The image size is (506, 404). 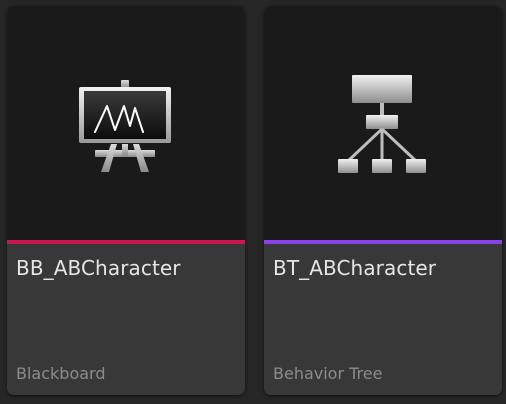 What do you see at coordinates (355, 268) in the screenshot?
I see `asset-name: BT_ABCharacter` at bounding box center [355, 268].